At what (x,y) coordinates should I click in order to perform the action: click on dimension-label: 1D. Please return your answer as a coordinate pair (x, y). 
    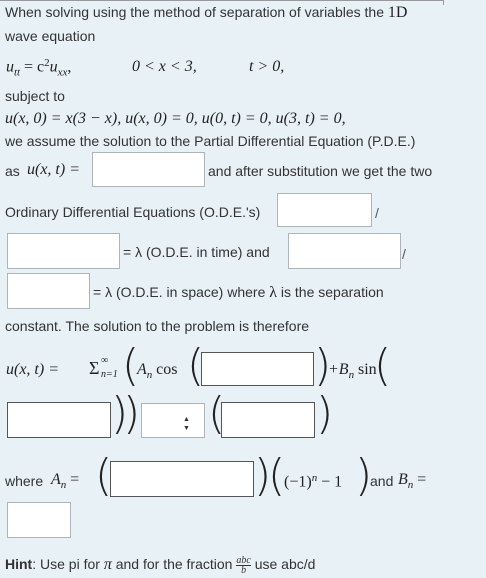
    Looking at the image, I should click on (397, 12).